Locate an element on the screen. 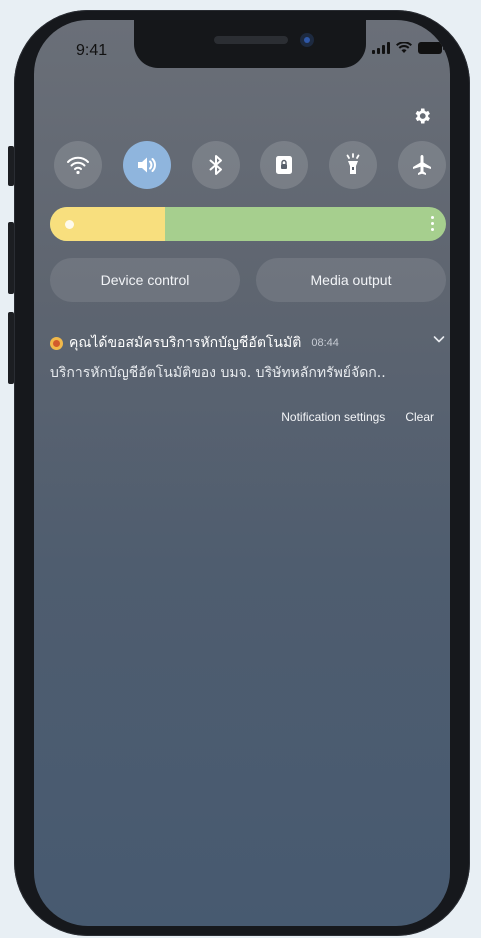  status-time: 9:41 is located at coordinates (92, 50).